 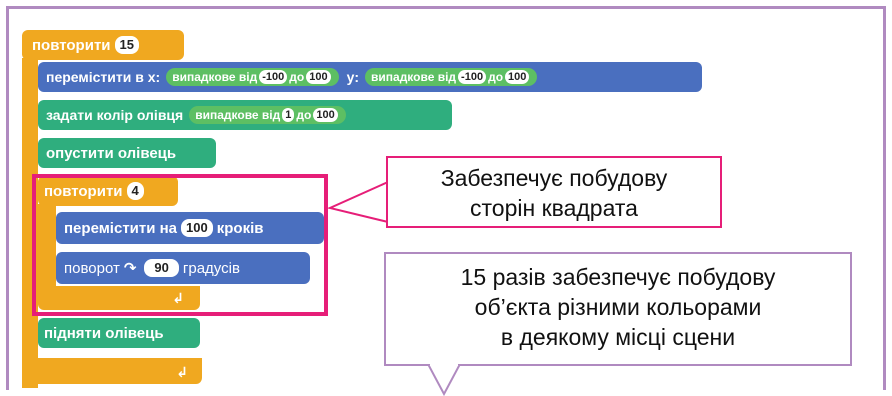 What do you see at coordinates (304, 115) in the screenshot?
I see `random-color-to-label: до` at bounding box center [304, 115].